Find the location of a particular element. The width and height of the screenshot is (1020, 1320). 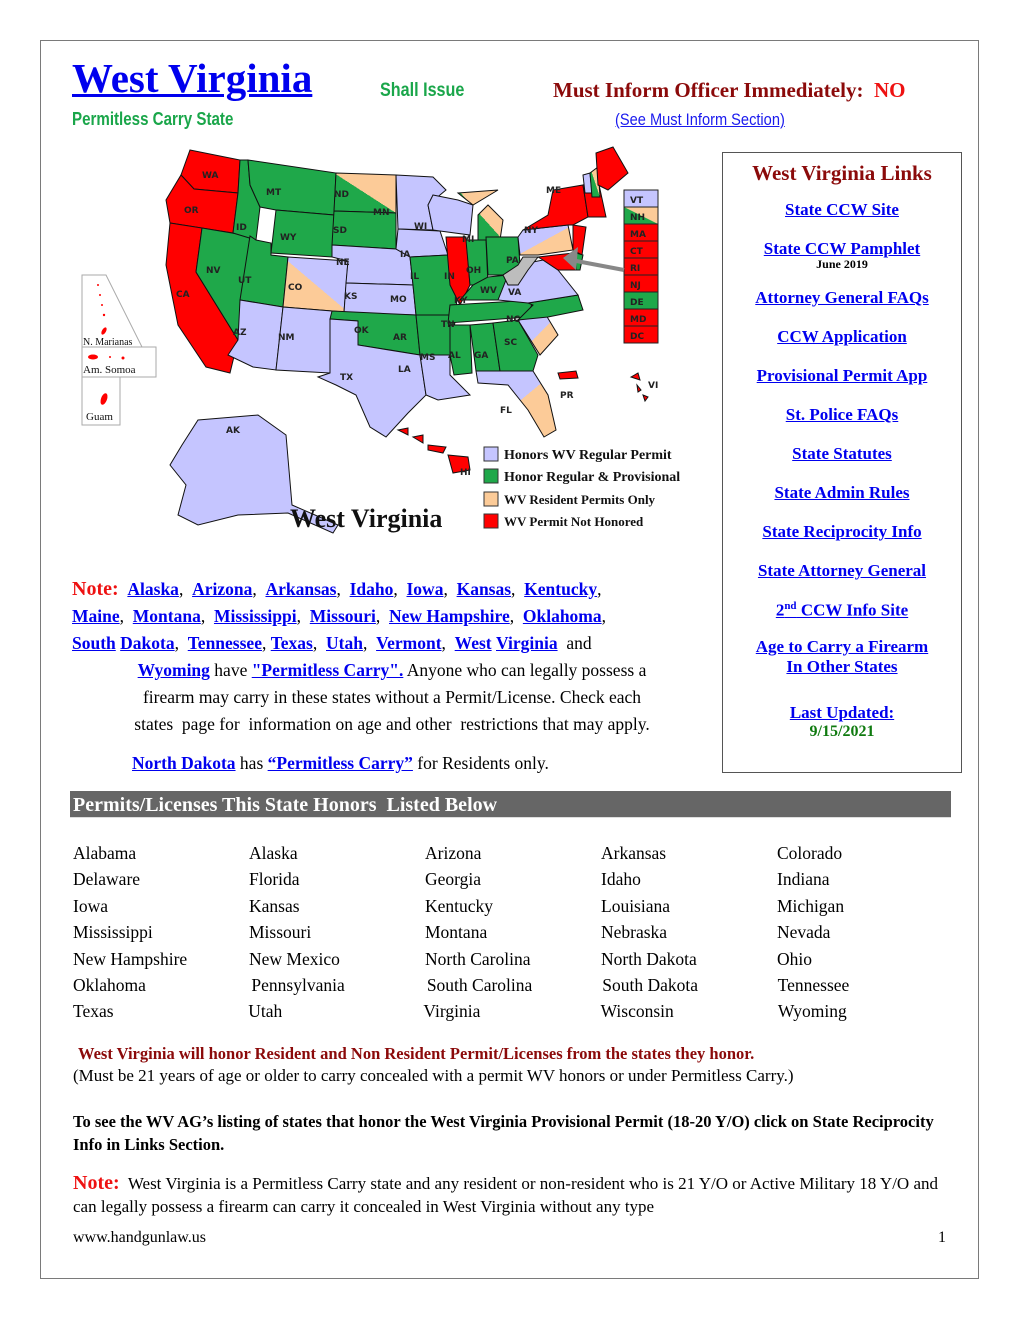

state-link: Kansas is located at coordinates (484, 589).